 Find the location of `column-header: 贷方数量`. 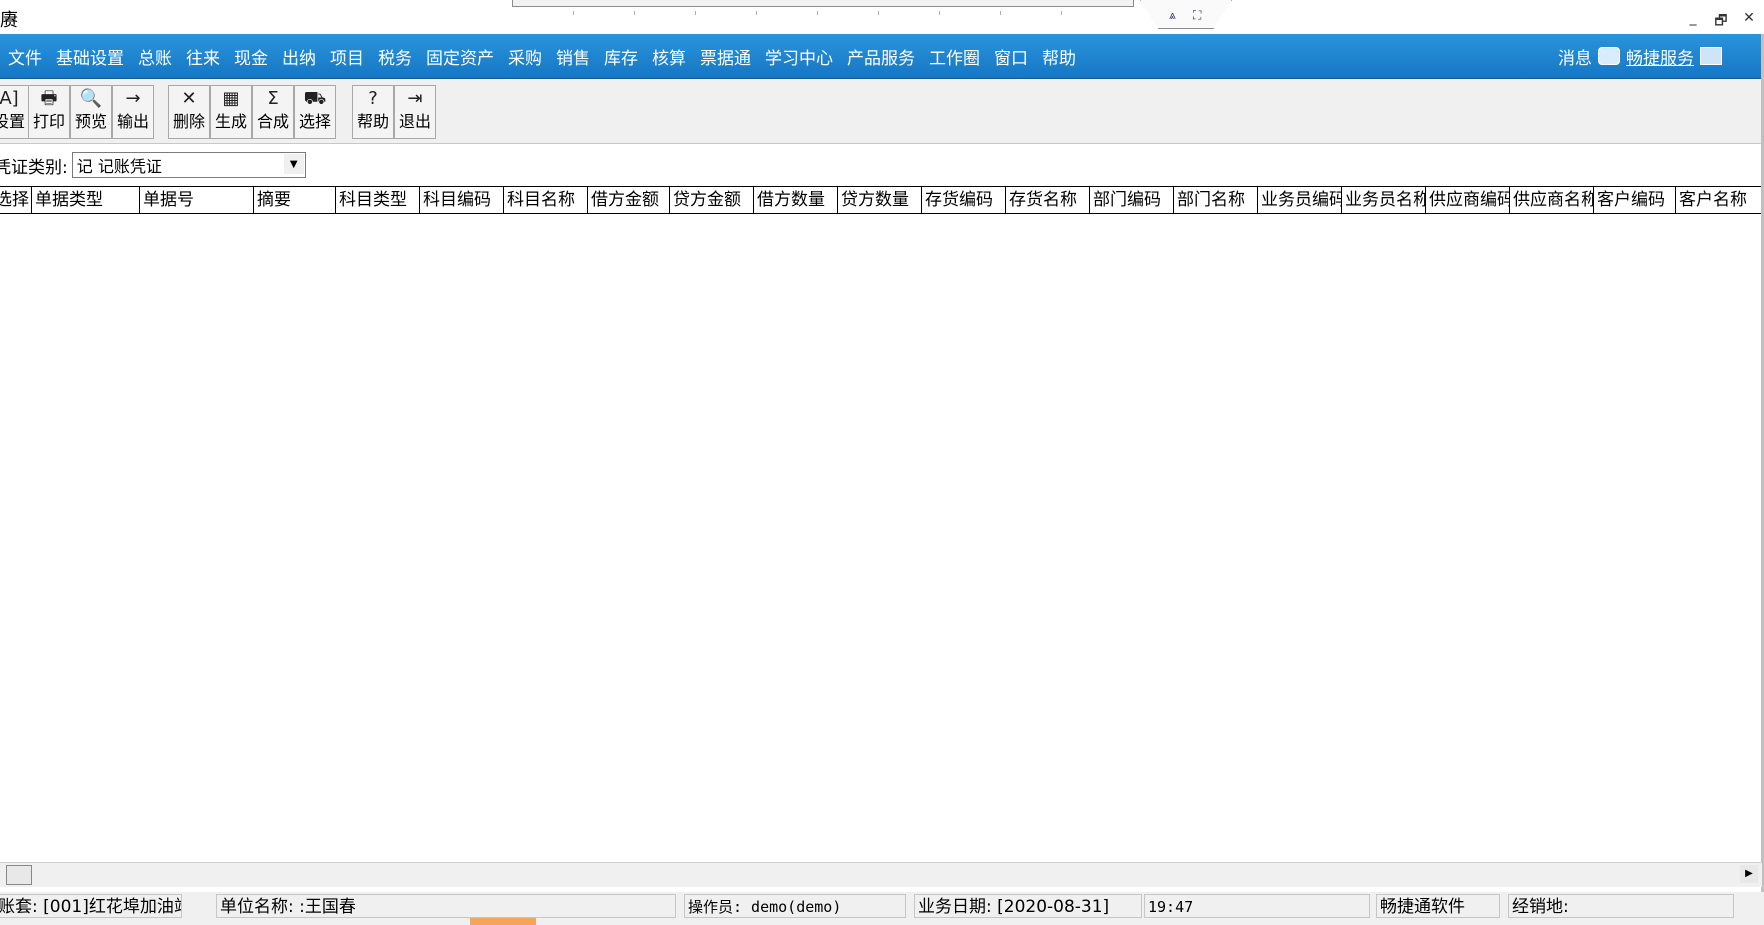

column-header: 贷方数量 is located at coordinates (880, 200).